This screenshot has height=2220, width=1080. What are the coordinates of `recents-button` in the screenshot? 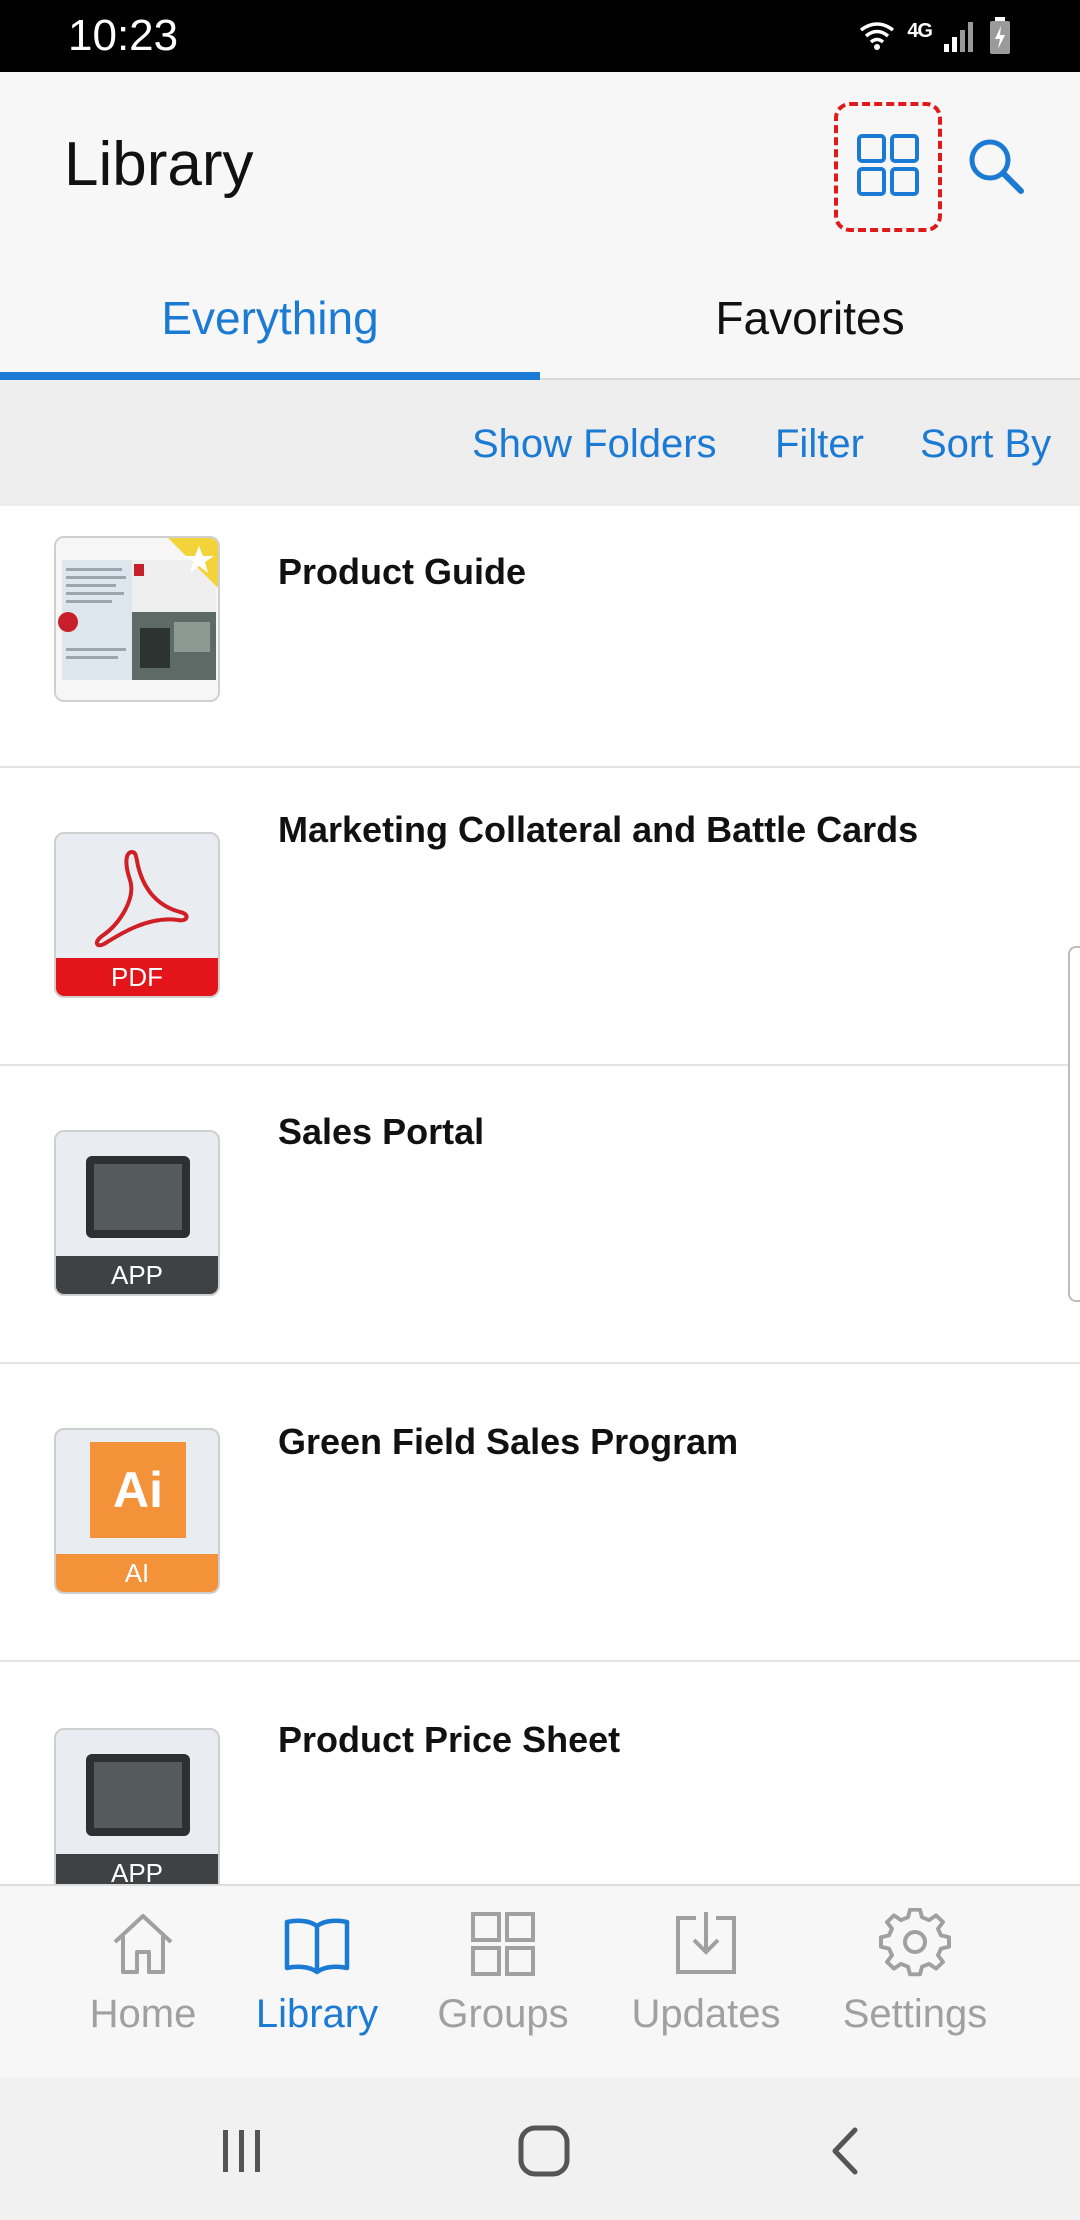 It's located at (242, 2153).